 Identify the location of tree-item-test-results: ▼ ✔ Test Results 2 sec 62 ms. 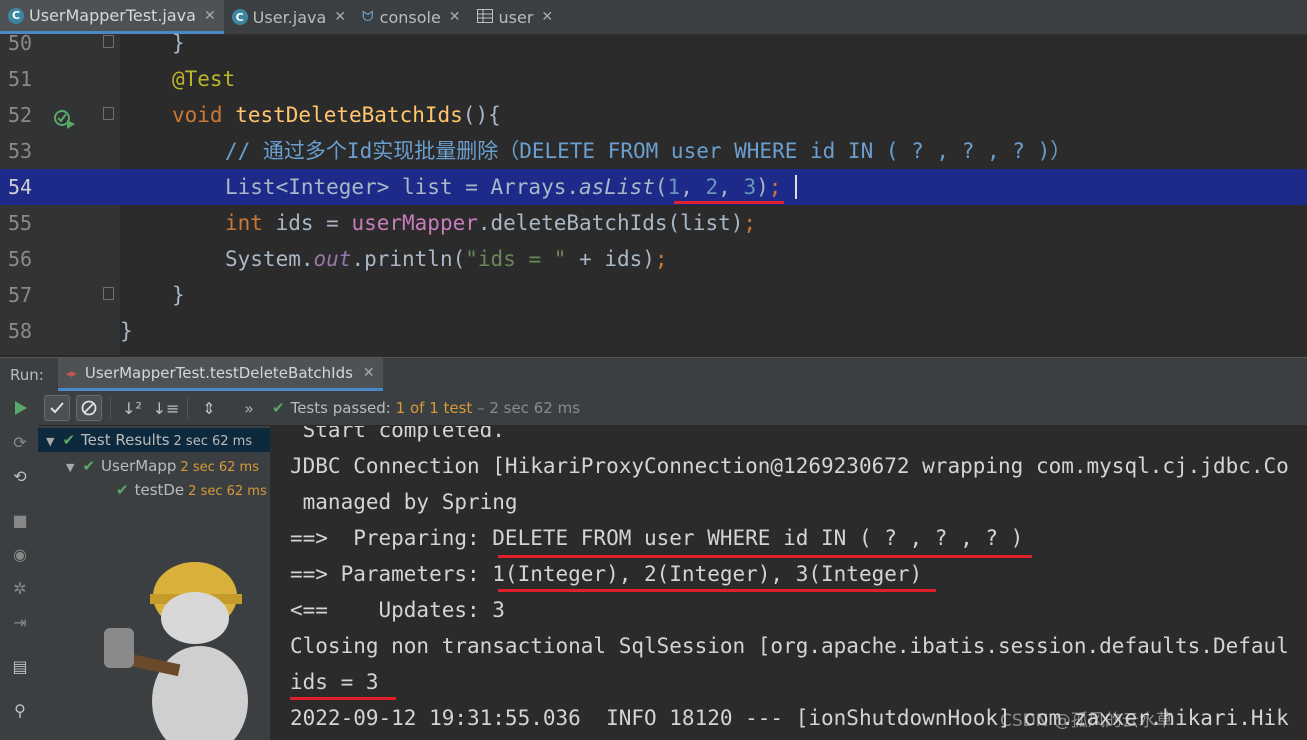
(154, 440).